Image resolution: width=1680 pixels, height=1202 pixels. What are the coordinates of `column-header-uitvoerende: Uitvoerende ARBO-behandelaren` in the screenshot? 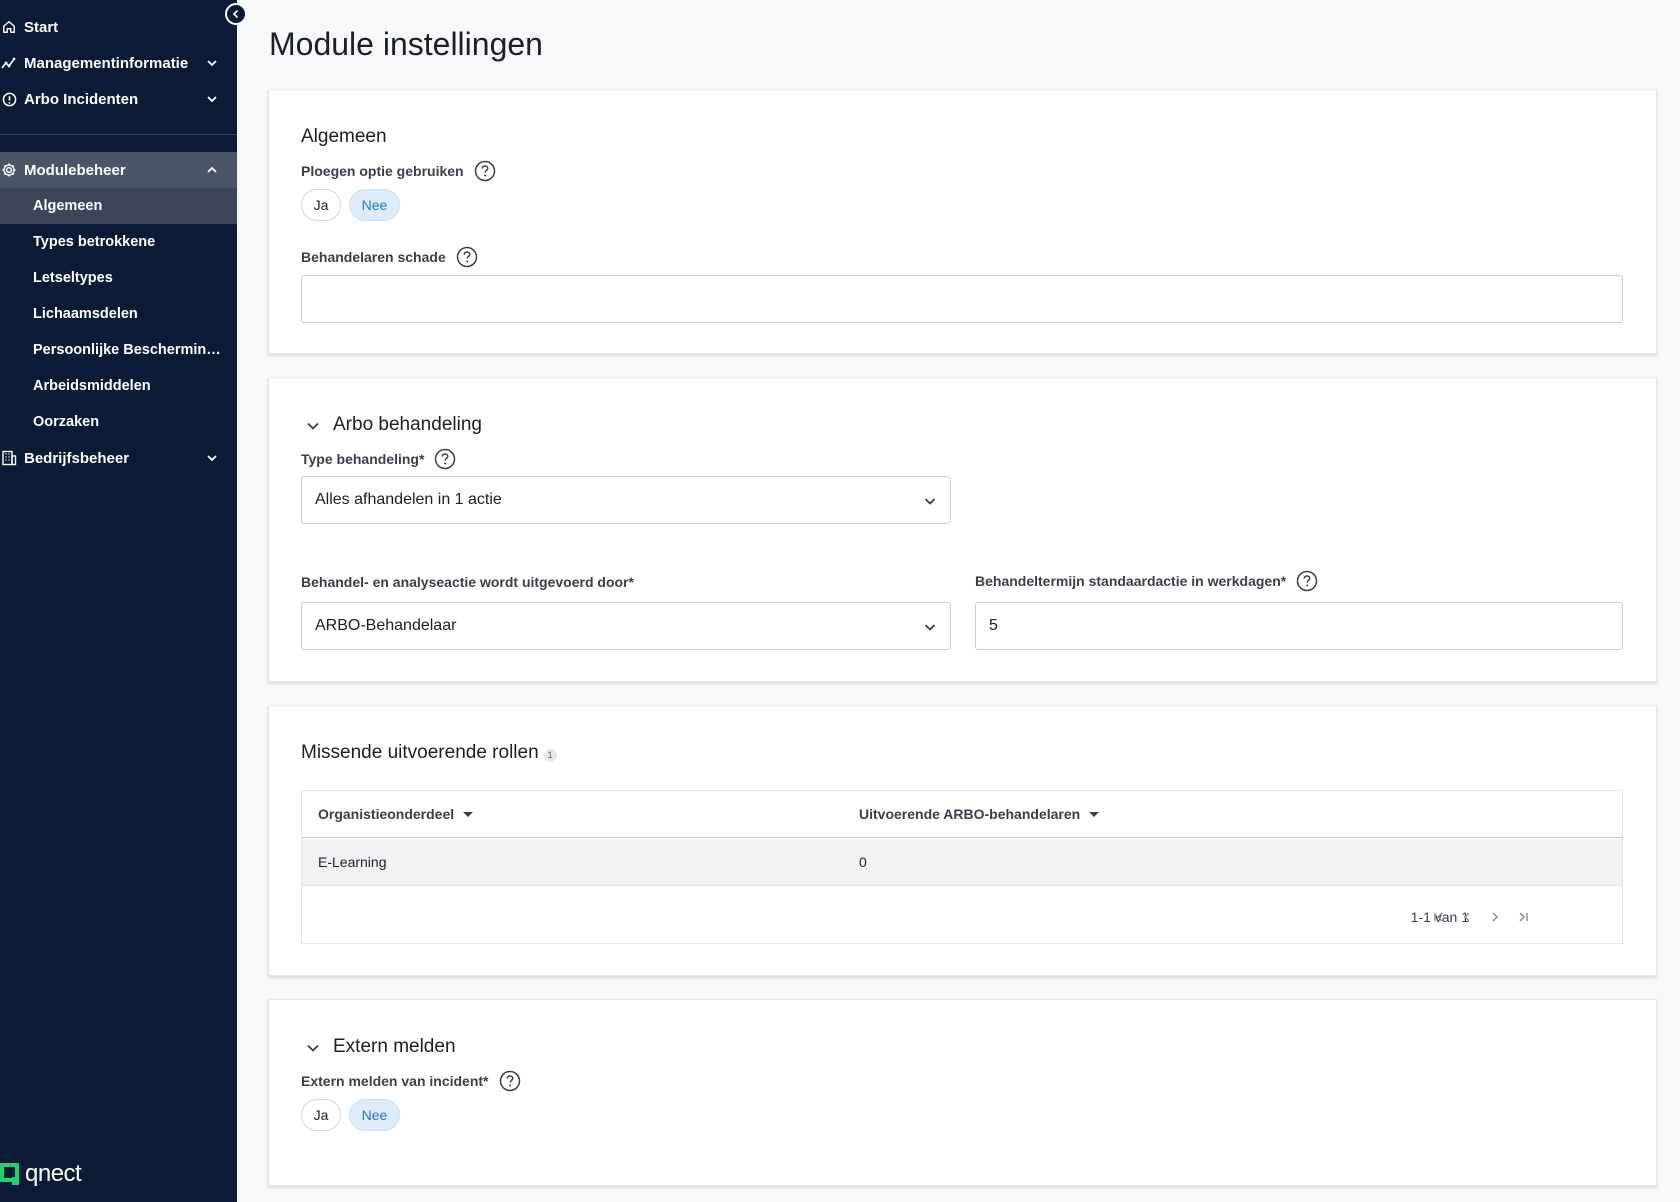 It's located at (979, 814).